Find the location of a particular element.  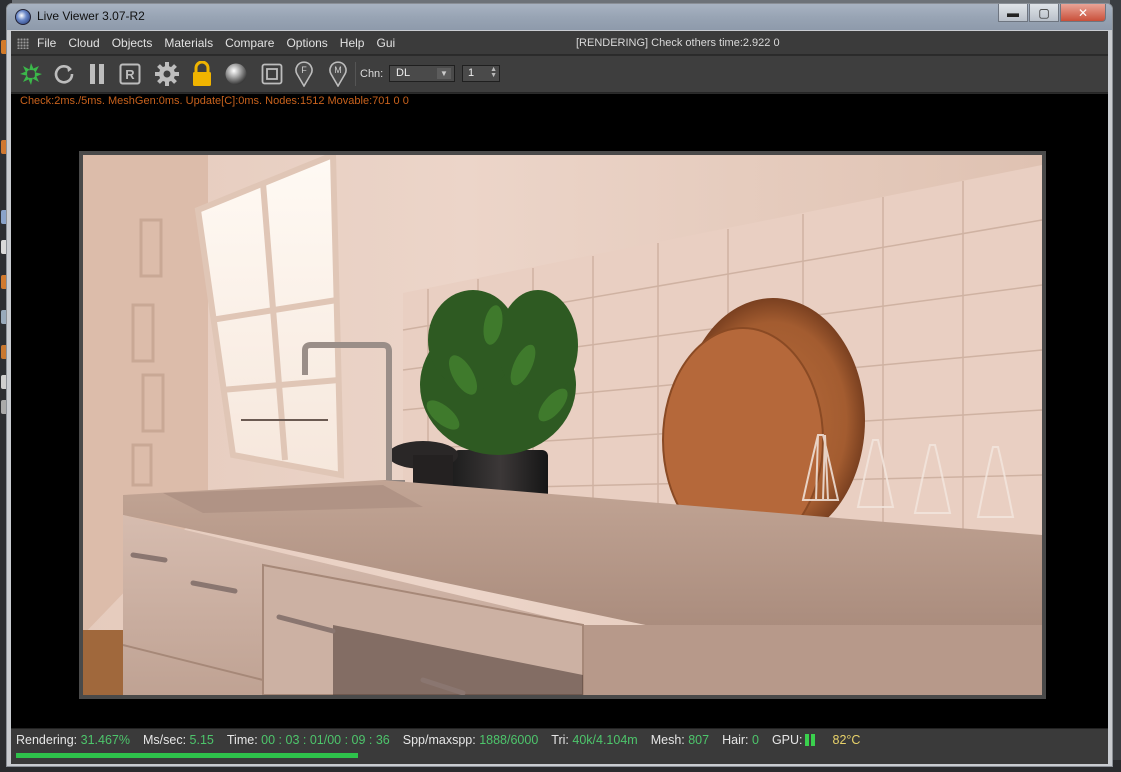

mssec-label: Ms/sec: is located at coordinates (165, 740).